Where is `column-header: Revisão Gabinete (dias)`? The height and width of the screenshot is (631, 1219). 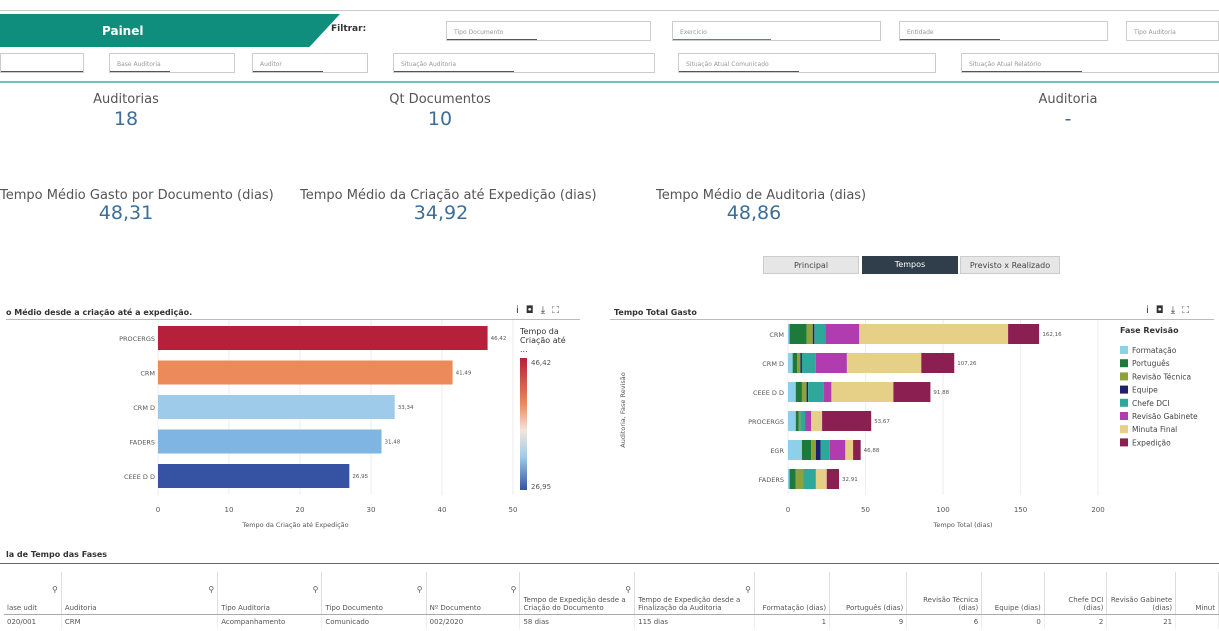
column-header: Revisão Gabinete (dias) is located at coordinates (1141, 593).